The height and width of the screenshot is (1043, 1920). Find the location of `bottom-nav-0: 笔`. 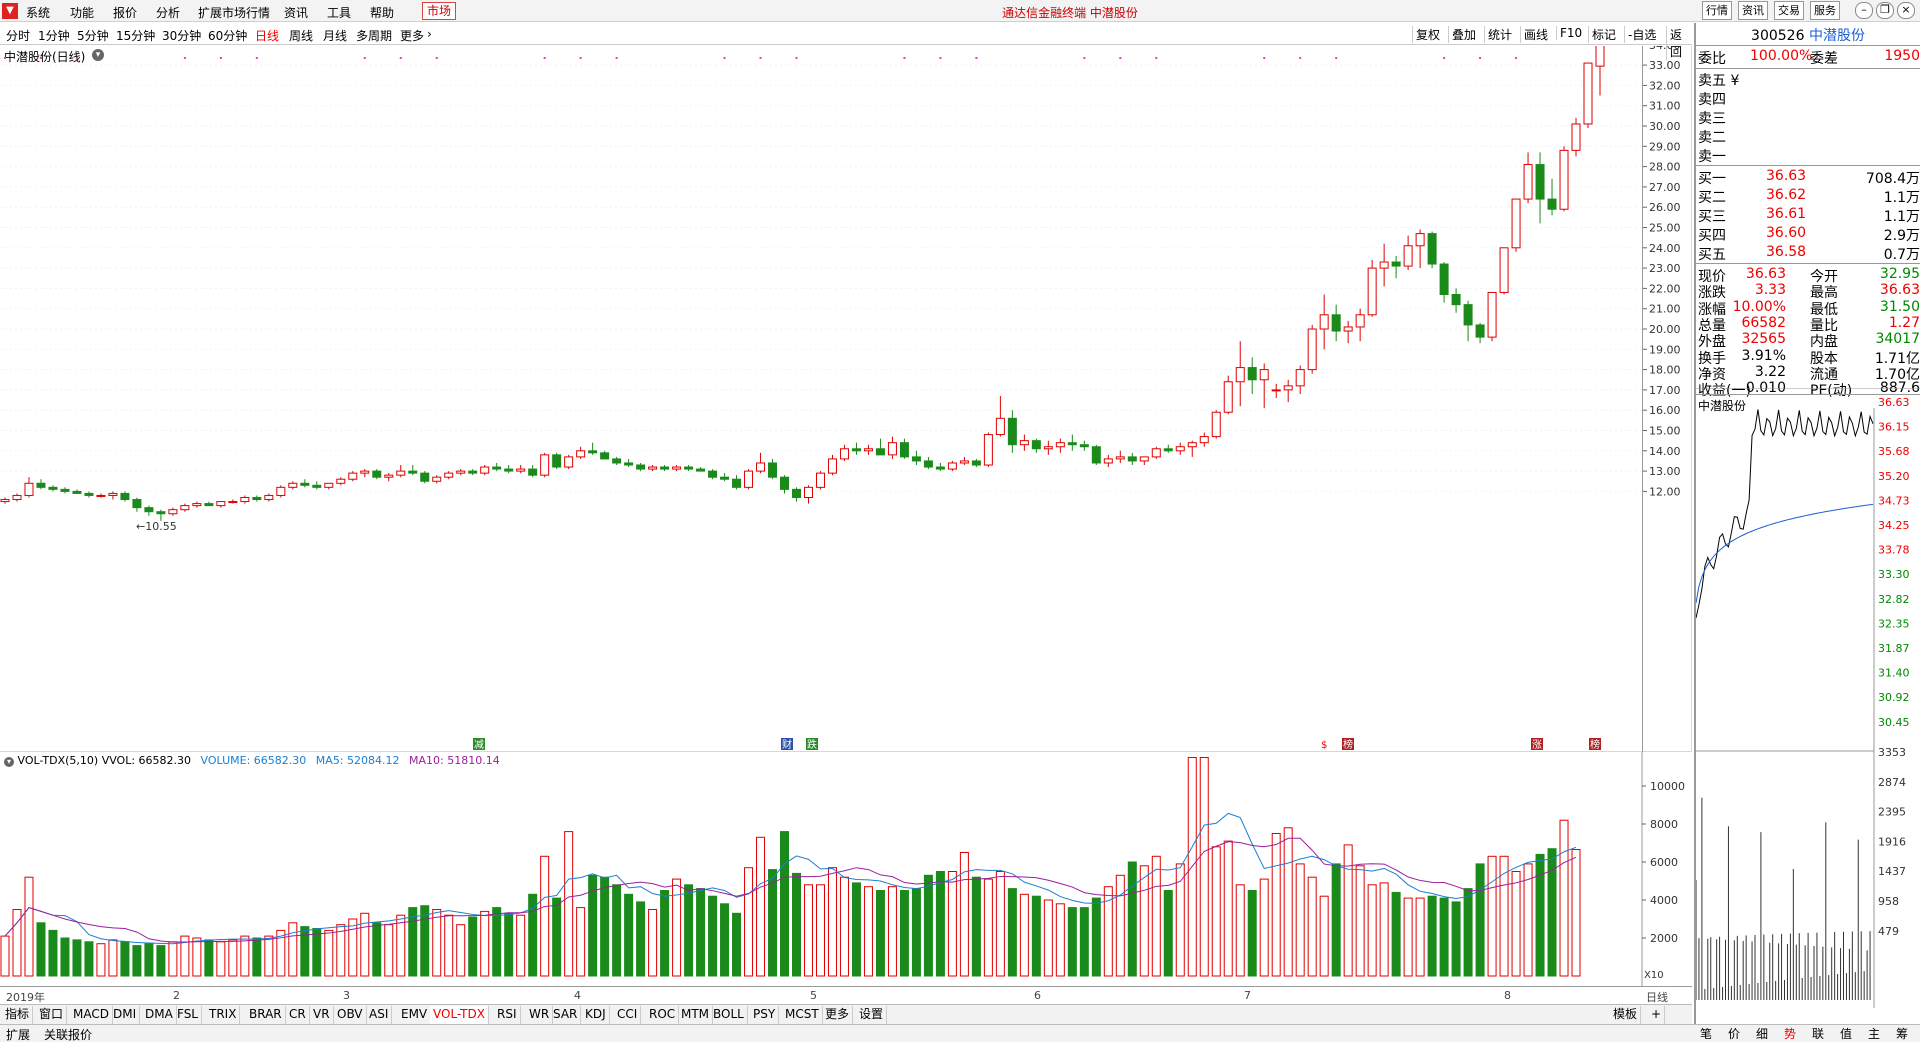

bottom-nav-0: 笔 is located at coordinates (1706, 1033).